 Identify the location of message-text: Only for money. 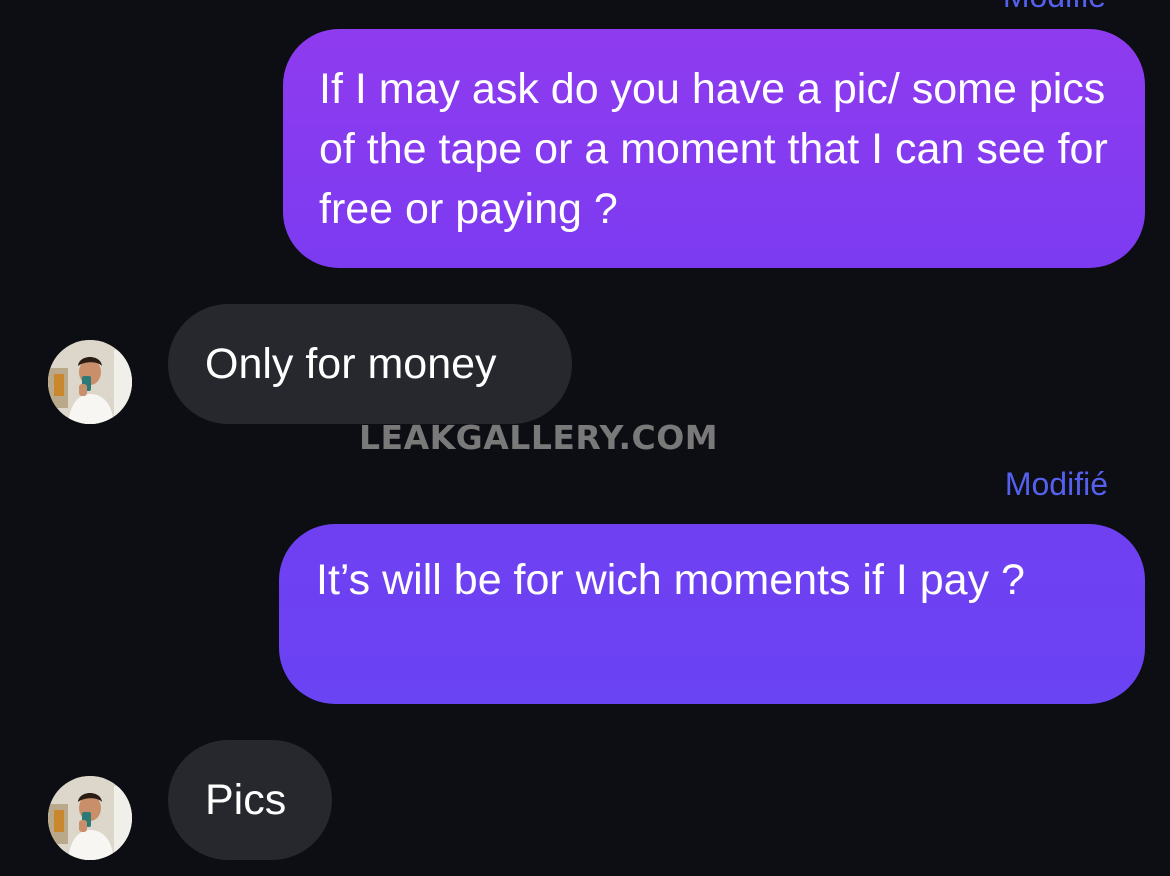
(351, 364).